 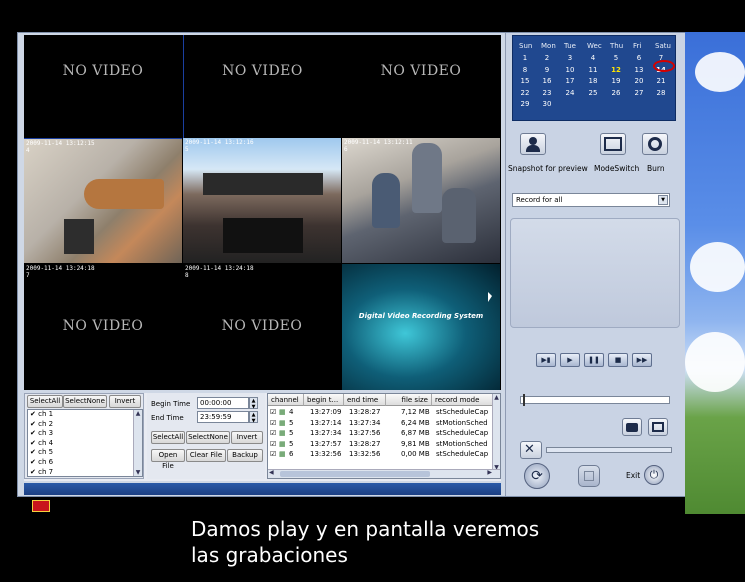 What do you see at coordinates (570, 93) in the screenshot?
I see `calendar-day: 24` at bounding box center [570, 93].